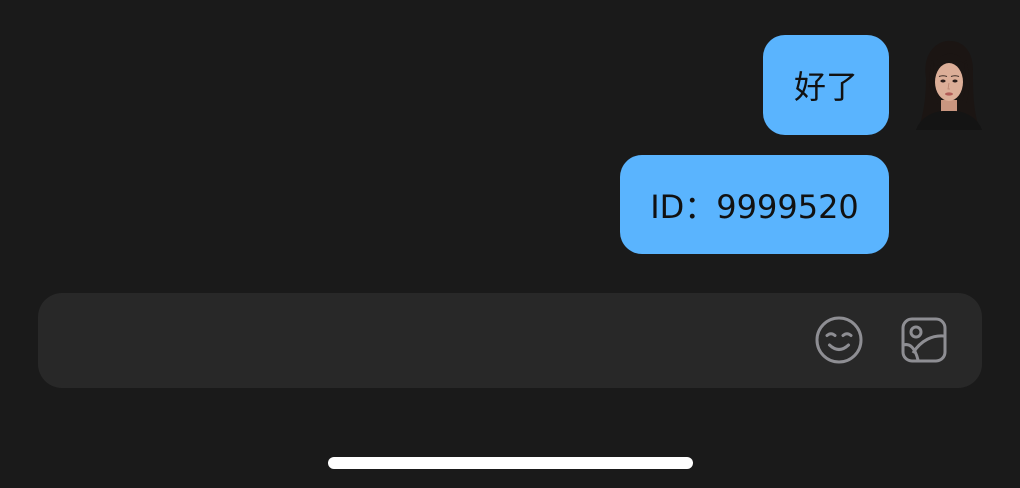  I want to click on avatar, so click(948, 84).